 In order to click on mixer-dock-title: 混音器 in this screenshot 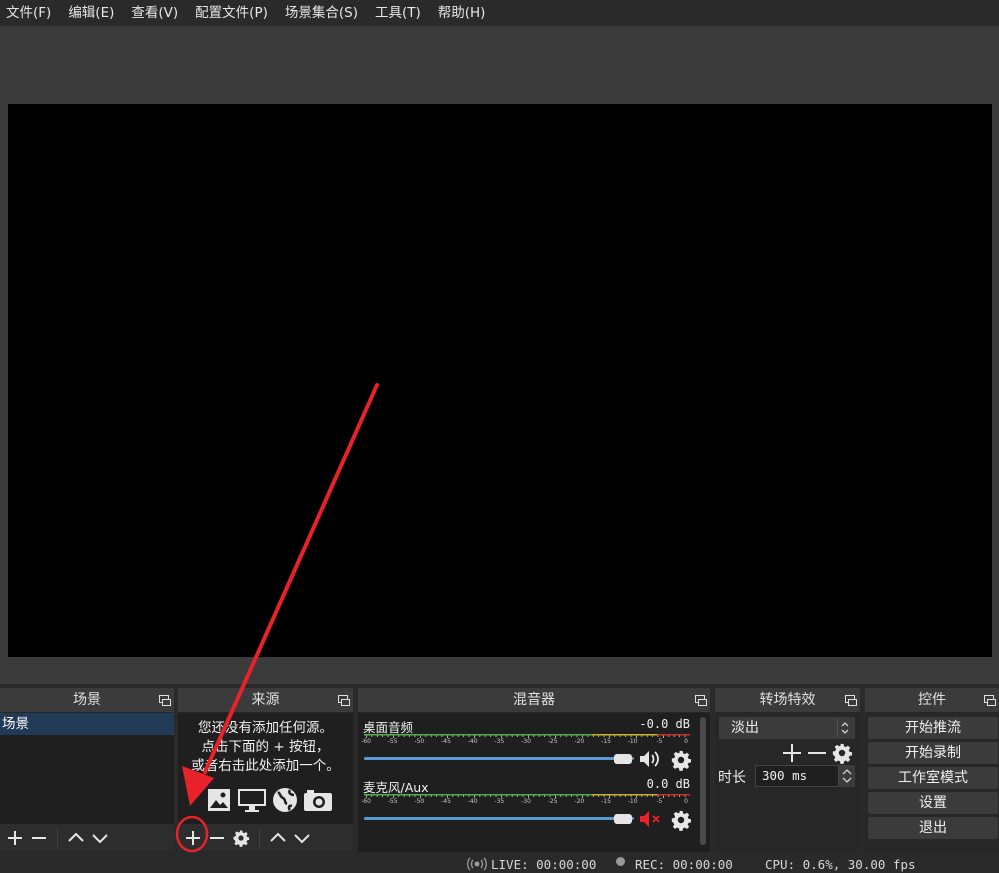, I will do `click(534, 700)`.